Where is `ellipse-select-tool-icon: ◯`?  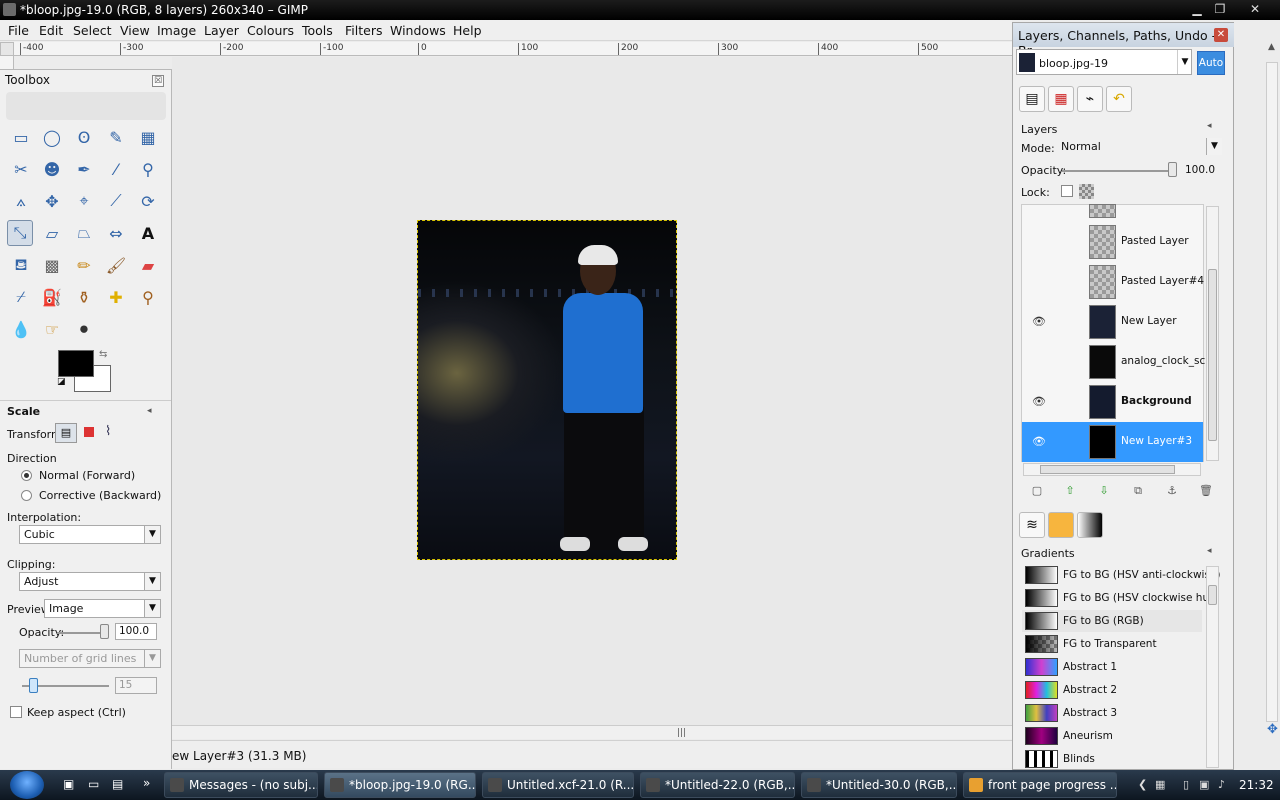
ellipse-select-tool-icon: ◯ is located at coordinates (52, 137).